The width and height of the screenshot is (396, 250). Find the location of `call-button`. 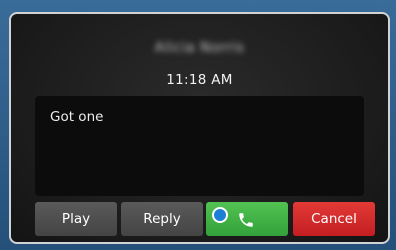

call-button is located at coordinates (247, 219).